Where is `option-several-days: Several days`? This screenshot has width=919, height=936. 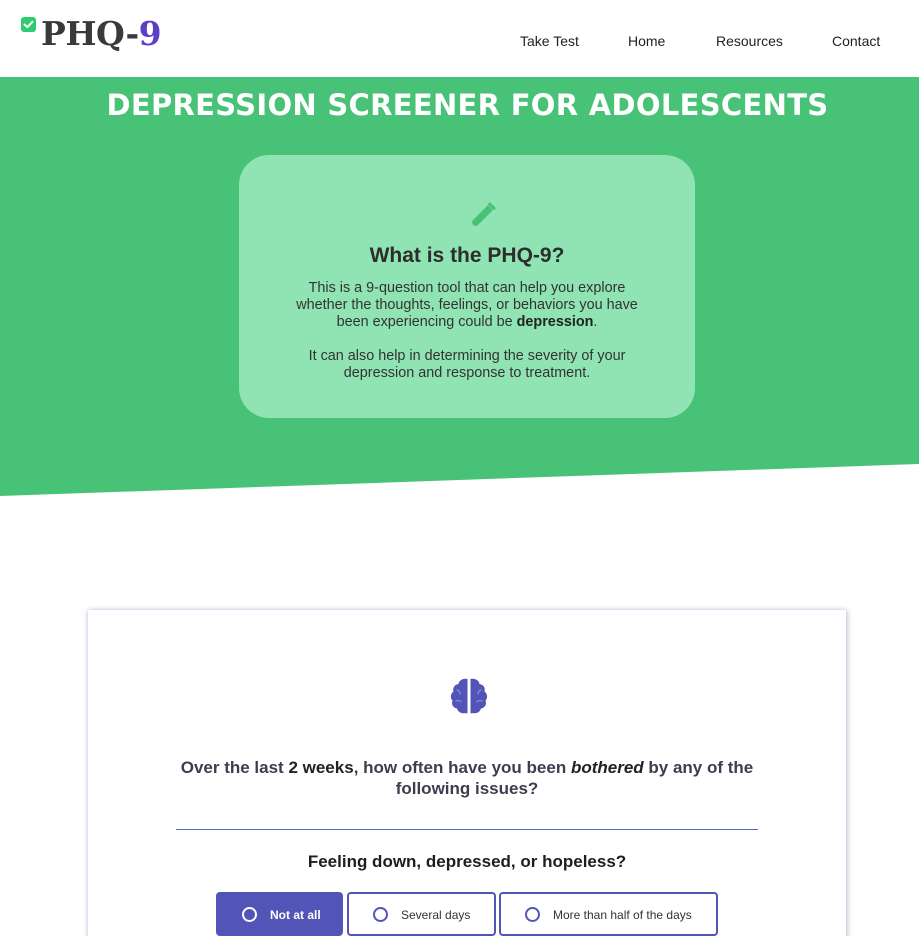 option-several-days: Several days is located at coordinates (421, 914).